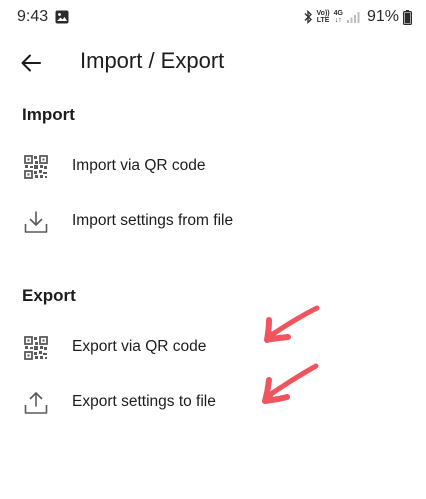  I want to click on download-icon, so click(36, 222).